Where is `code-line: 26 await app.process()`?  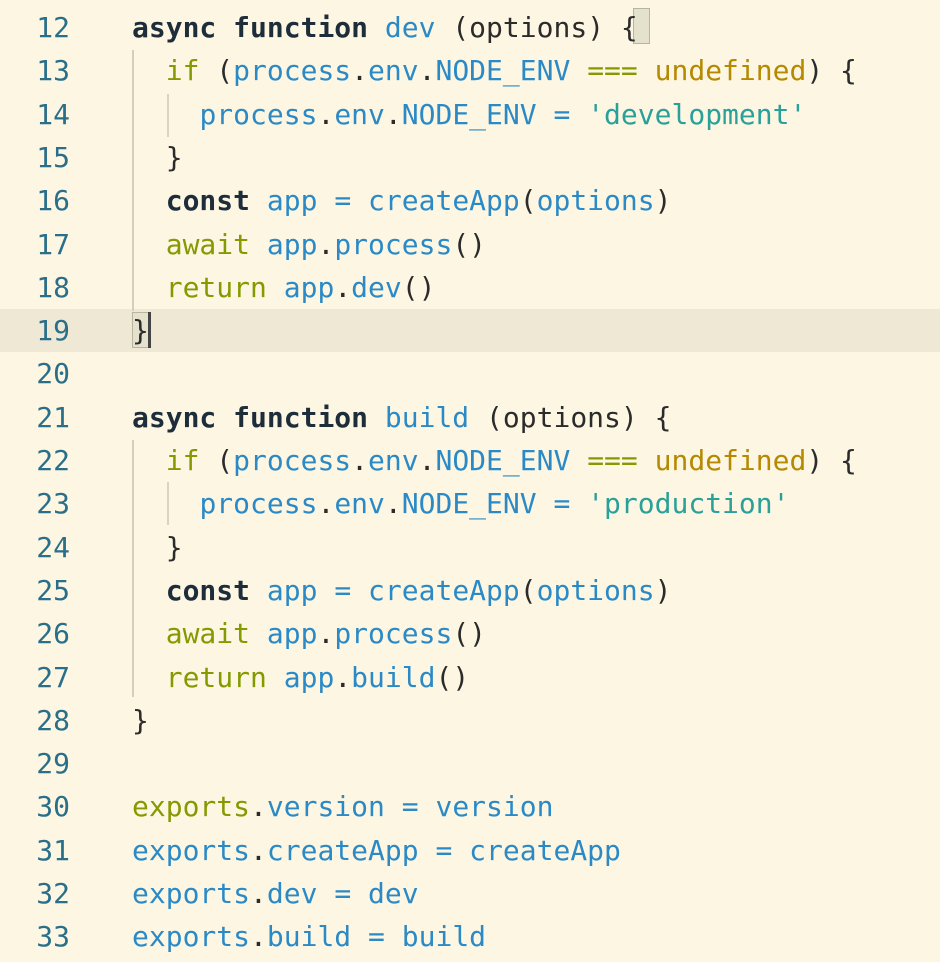 code-line: 26 await app.process() is located at coordinates (470, 633).